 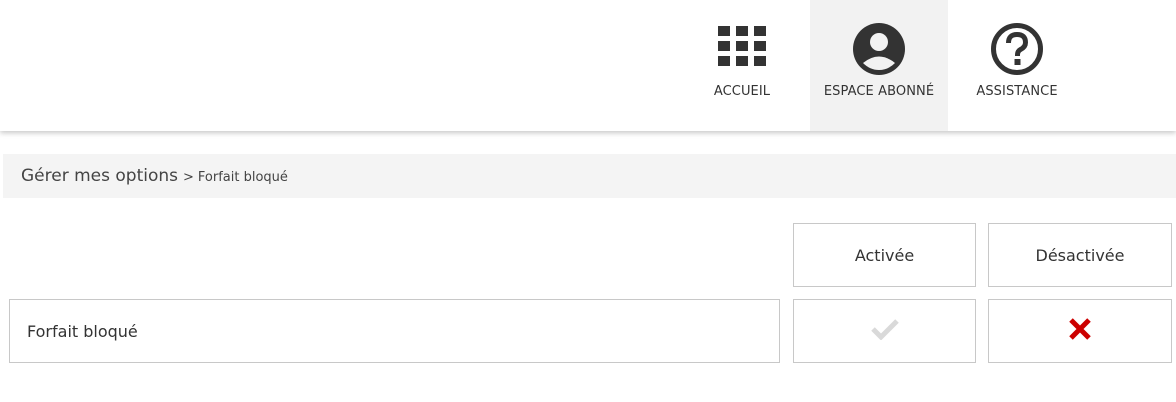 I want to click on column-header-activee: Activée, so click(x=884, y=255).